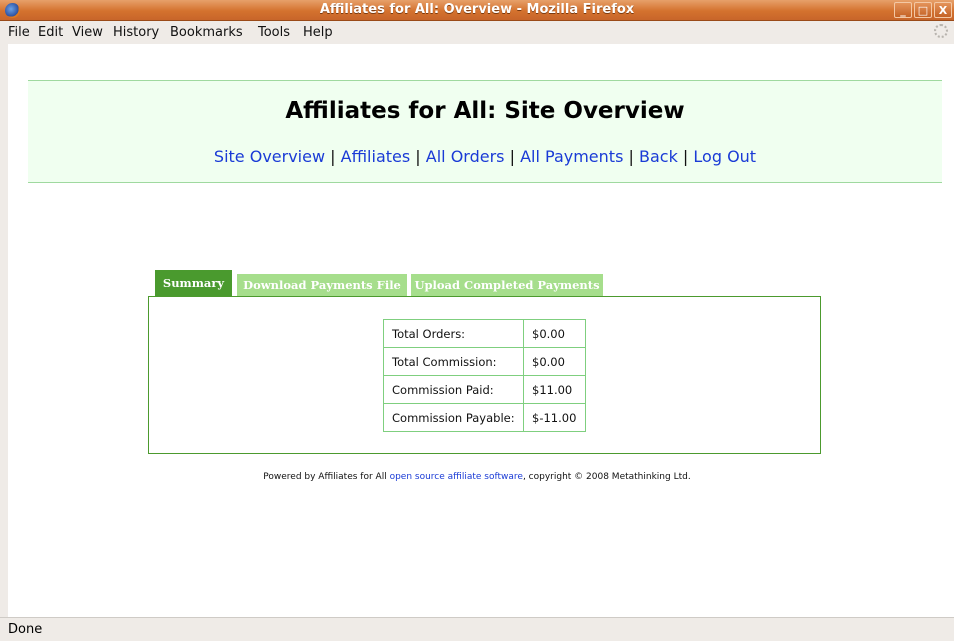  I want to click on nav-site-overview: Site Overview, so click(269, 156).